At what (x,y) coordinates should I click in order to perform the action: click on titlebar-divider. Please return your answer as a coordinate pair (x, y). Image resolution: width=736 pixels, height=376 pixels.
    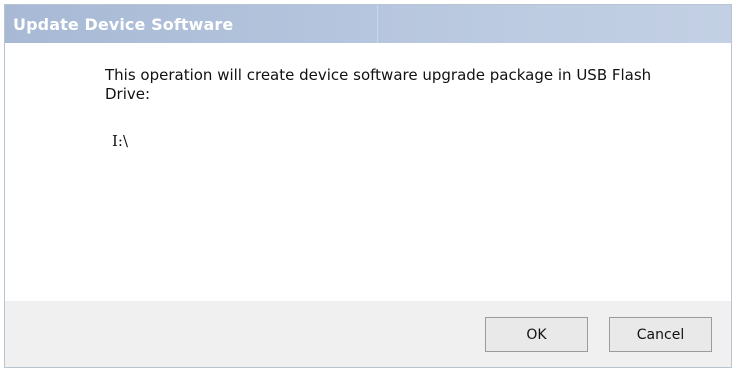
    Looking at the image, I should click on (377, 24).